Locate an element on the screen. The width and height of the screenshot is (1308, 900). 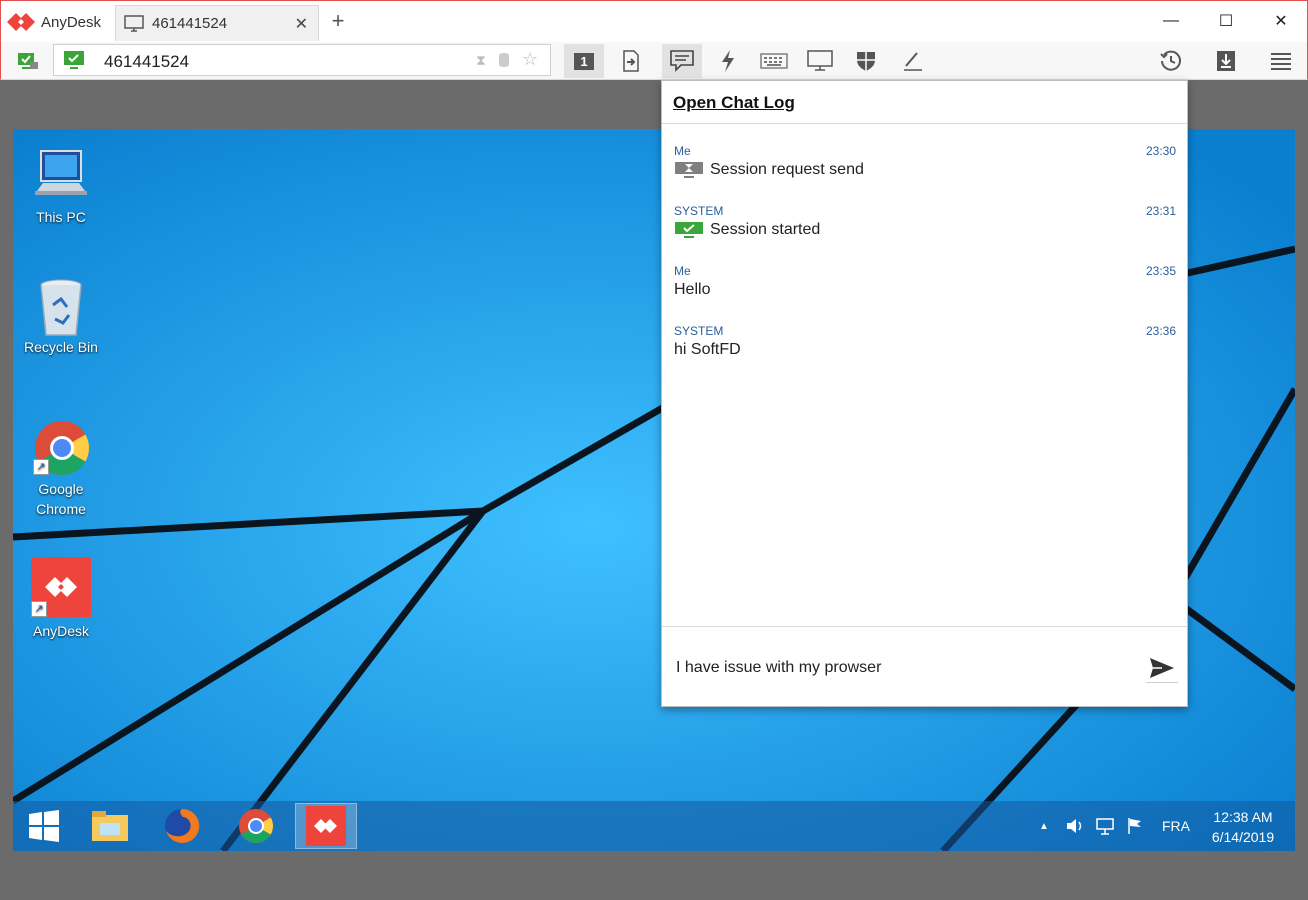
chat-message-input is located at coordinates (906, 668).